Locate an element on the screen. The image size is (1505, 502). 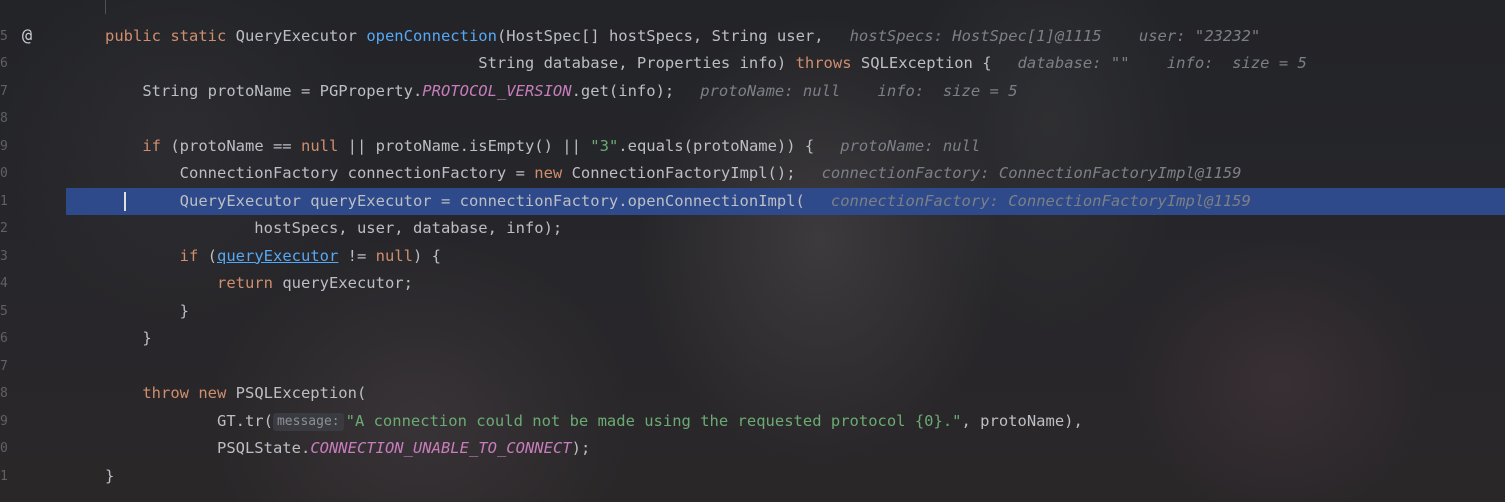
code-token: ) { is located at coordinates (426, 255).